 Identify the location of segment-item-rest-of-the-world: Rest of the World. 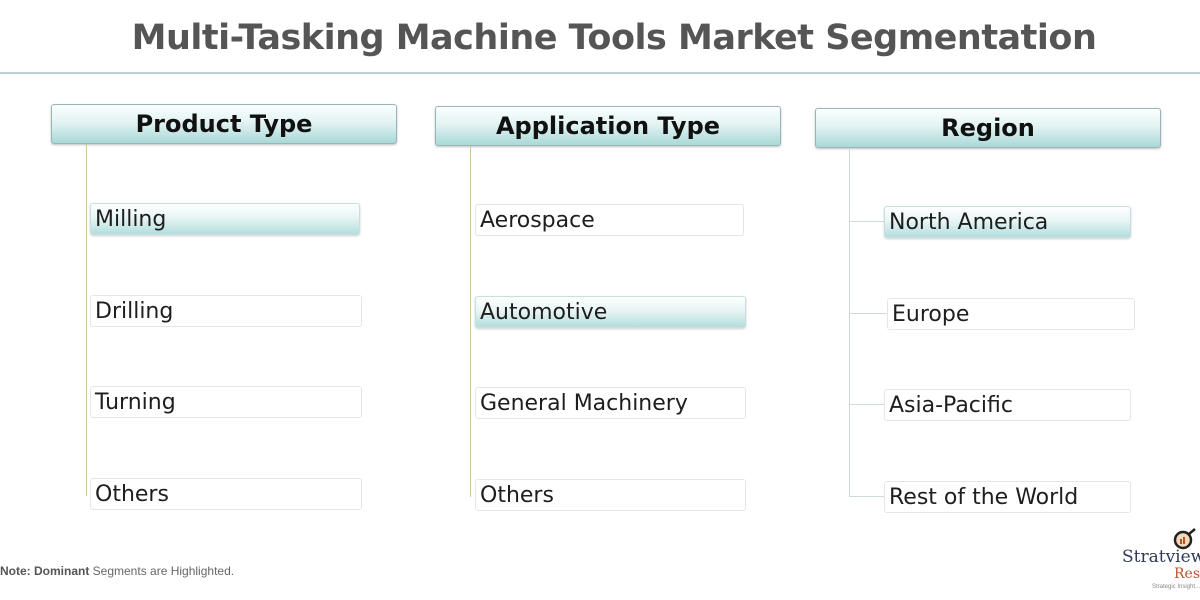
(1007, 497).